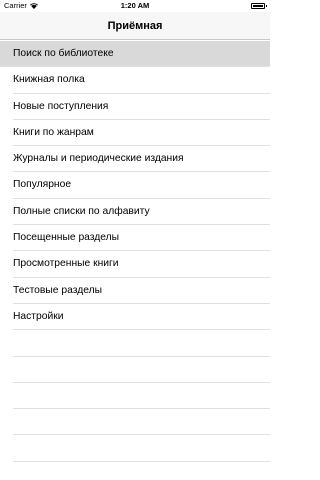  I want to click on battery-icon, so click(259, 6).